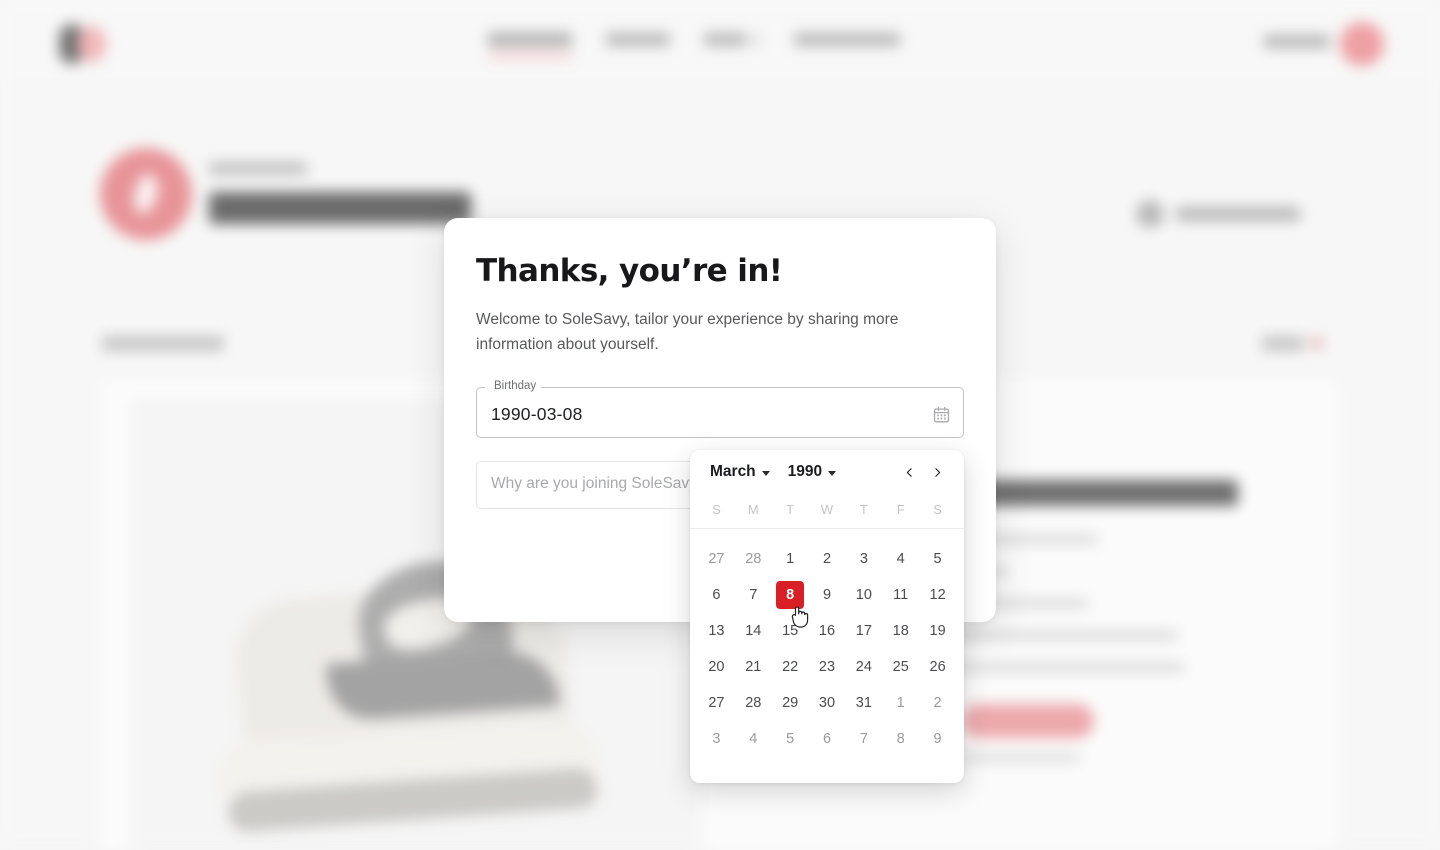  Describe the element at coordinates (863, 631) in the screenshot. I see `day-cell: 17` at that location.